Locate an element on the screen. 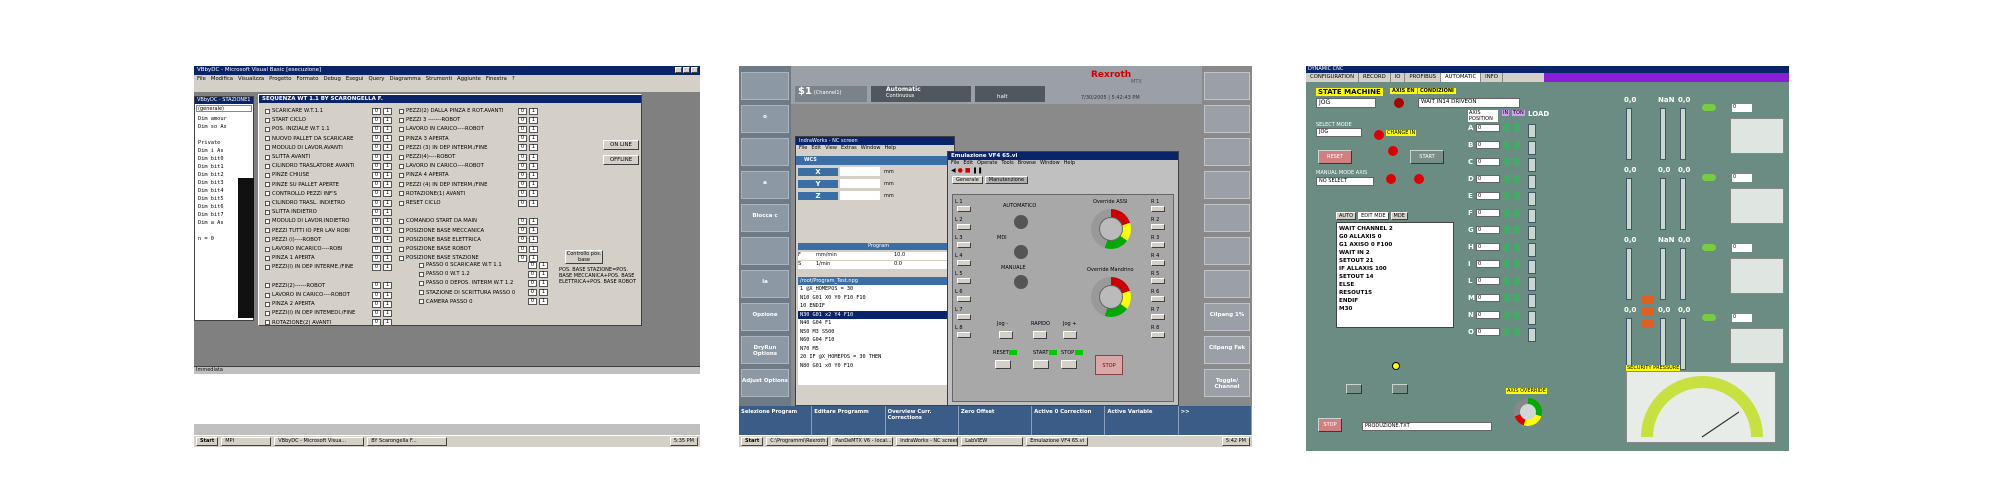  on-line-button: ON LINE is located at coordinates (621, 145).